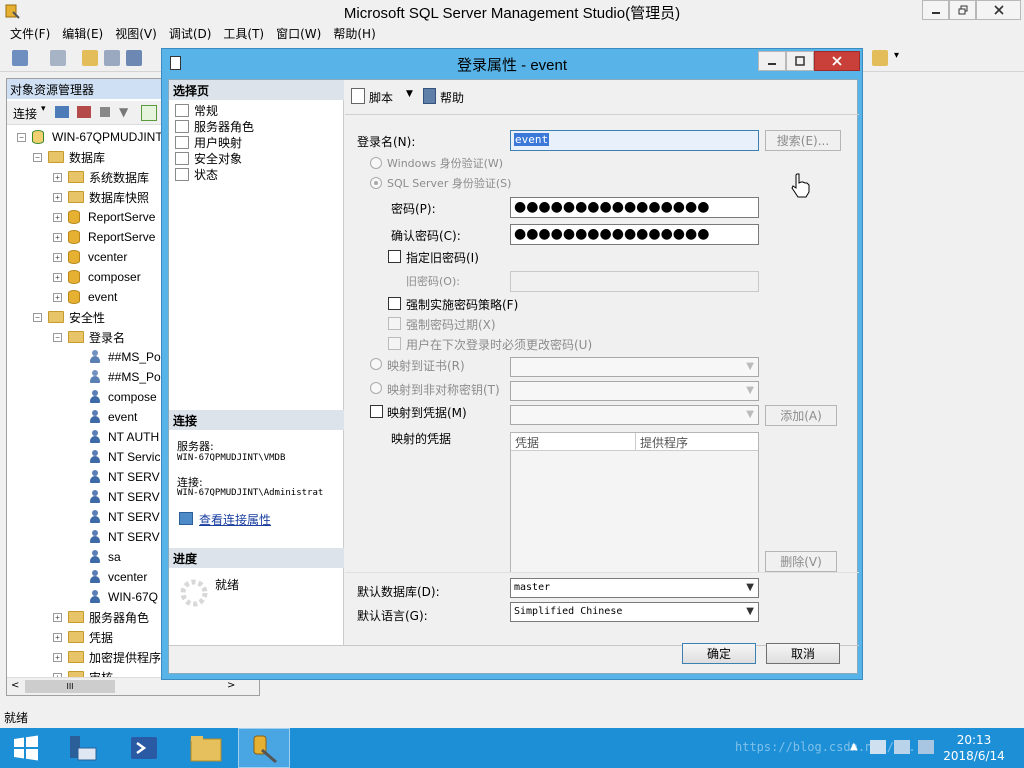  I want to click on new-query-icon, so click(20, 58).